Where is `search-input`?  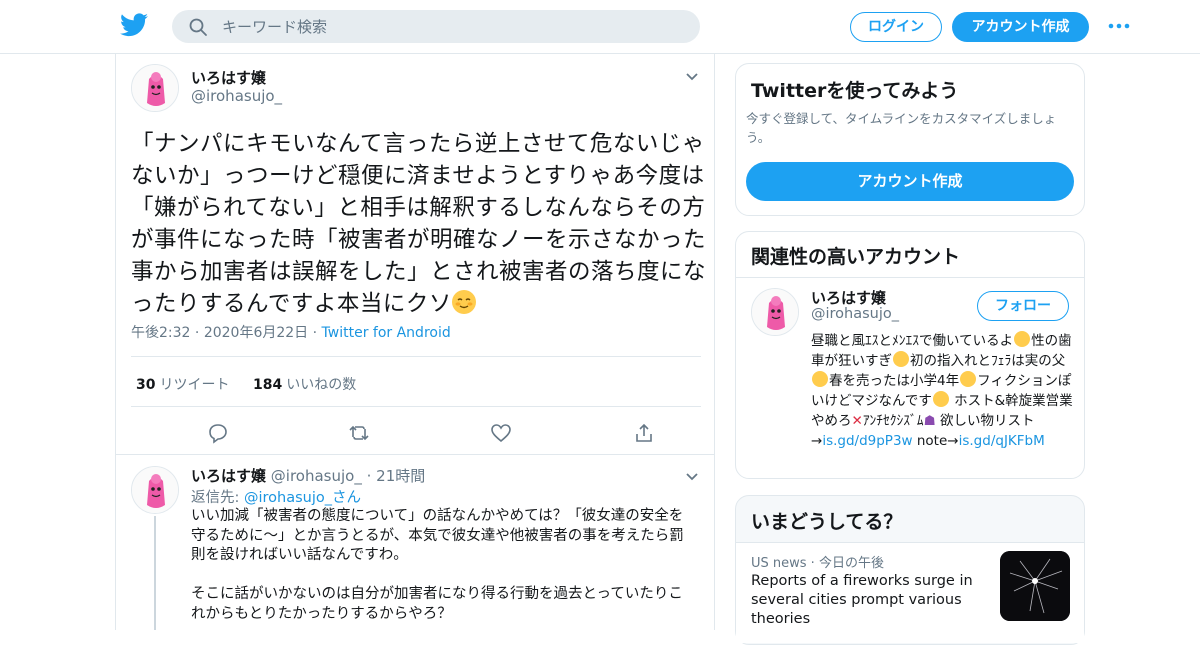 search-input is located at coordinates (452, 26).